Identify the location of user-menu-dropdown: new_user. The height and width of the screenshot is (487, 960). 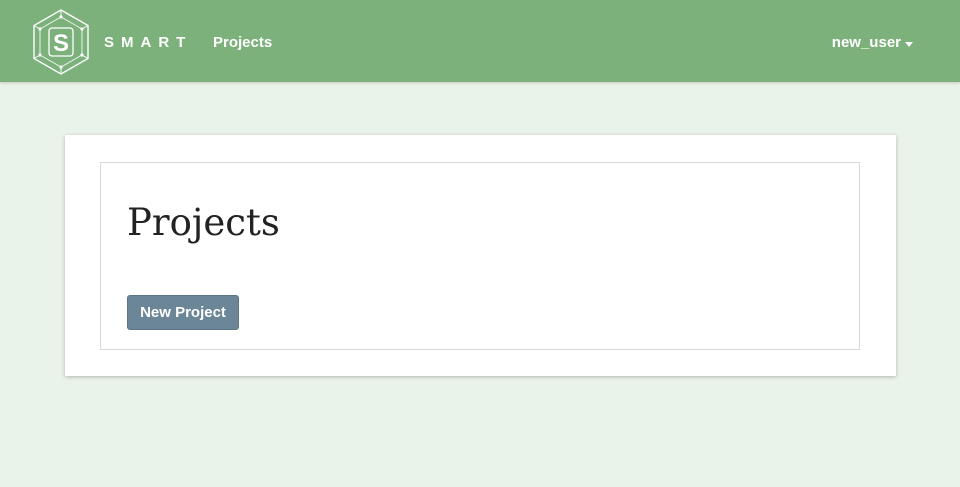
(872, 43).